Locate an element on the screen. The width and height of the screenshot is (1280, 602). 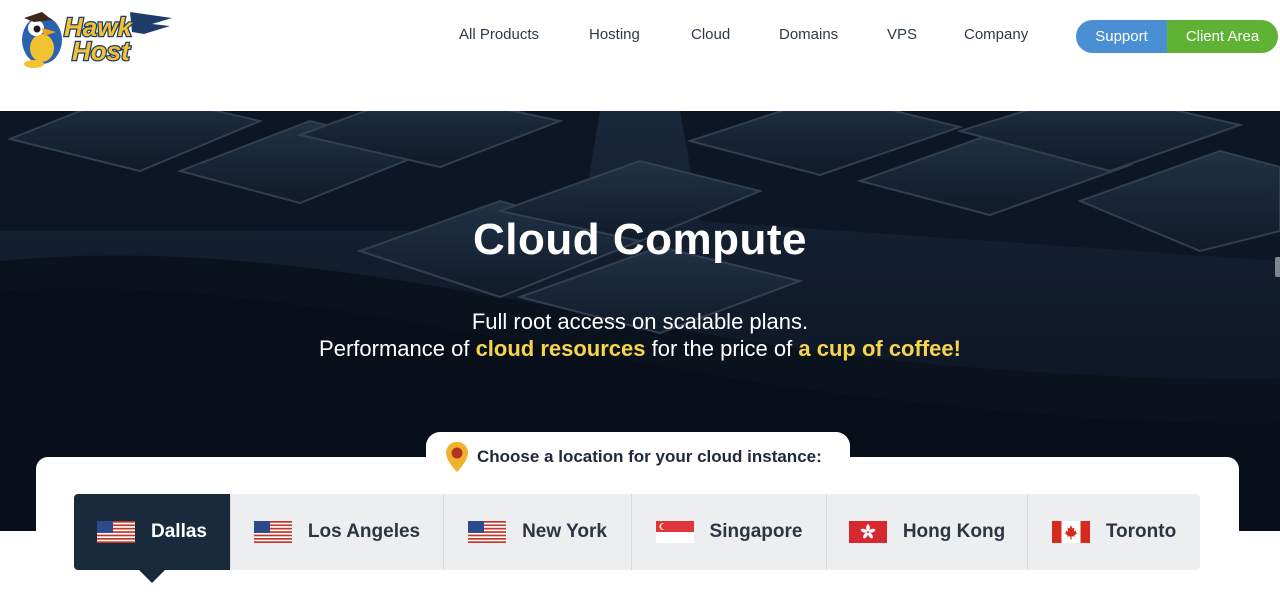
client-area-button: Client Area is located at coordinates (1222, 36).